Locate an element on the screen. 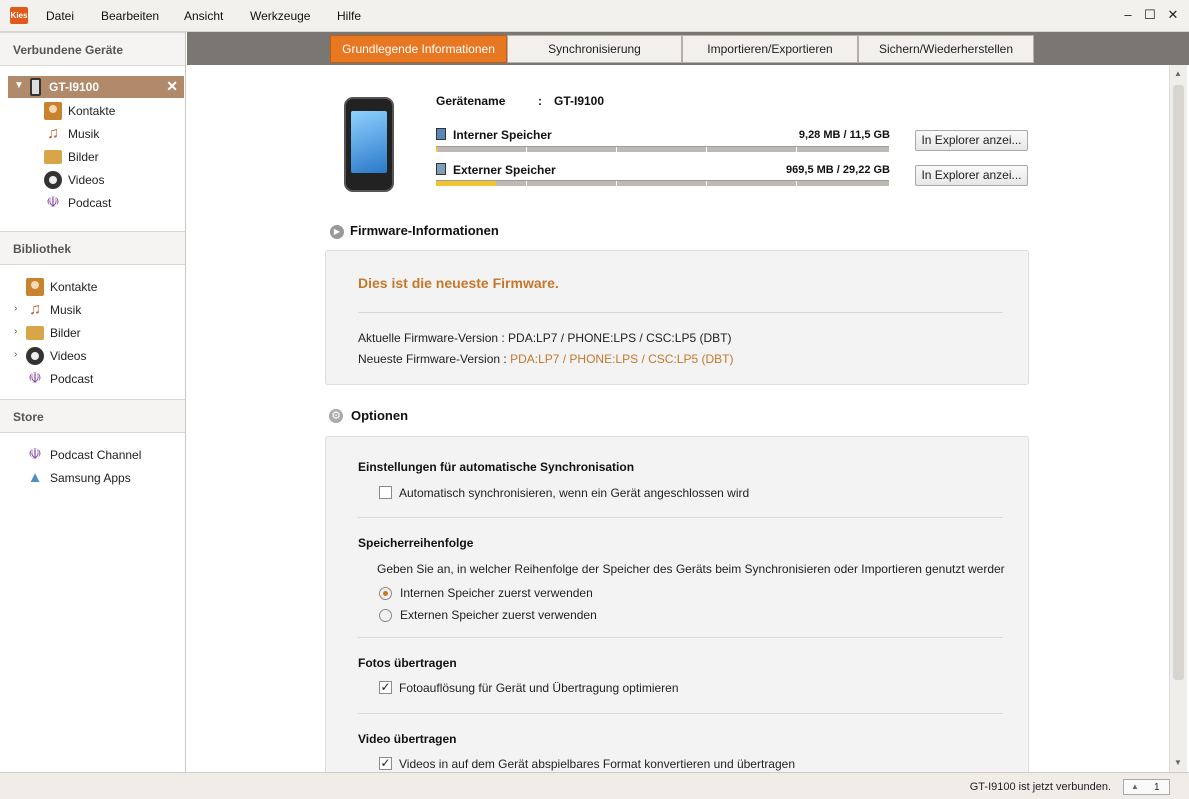  tab-sync: Synchronisierung is located at coordinates (594, 49).